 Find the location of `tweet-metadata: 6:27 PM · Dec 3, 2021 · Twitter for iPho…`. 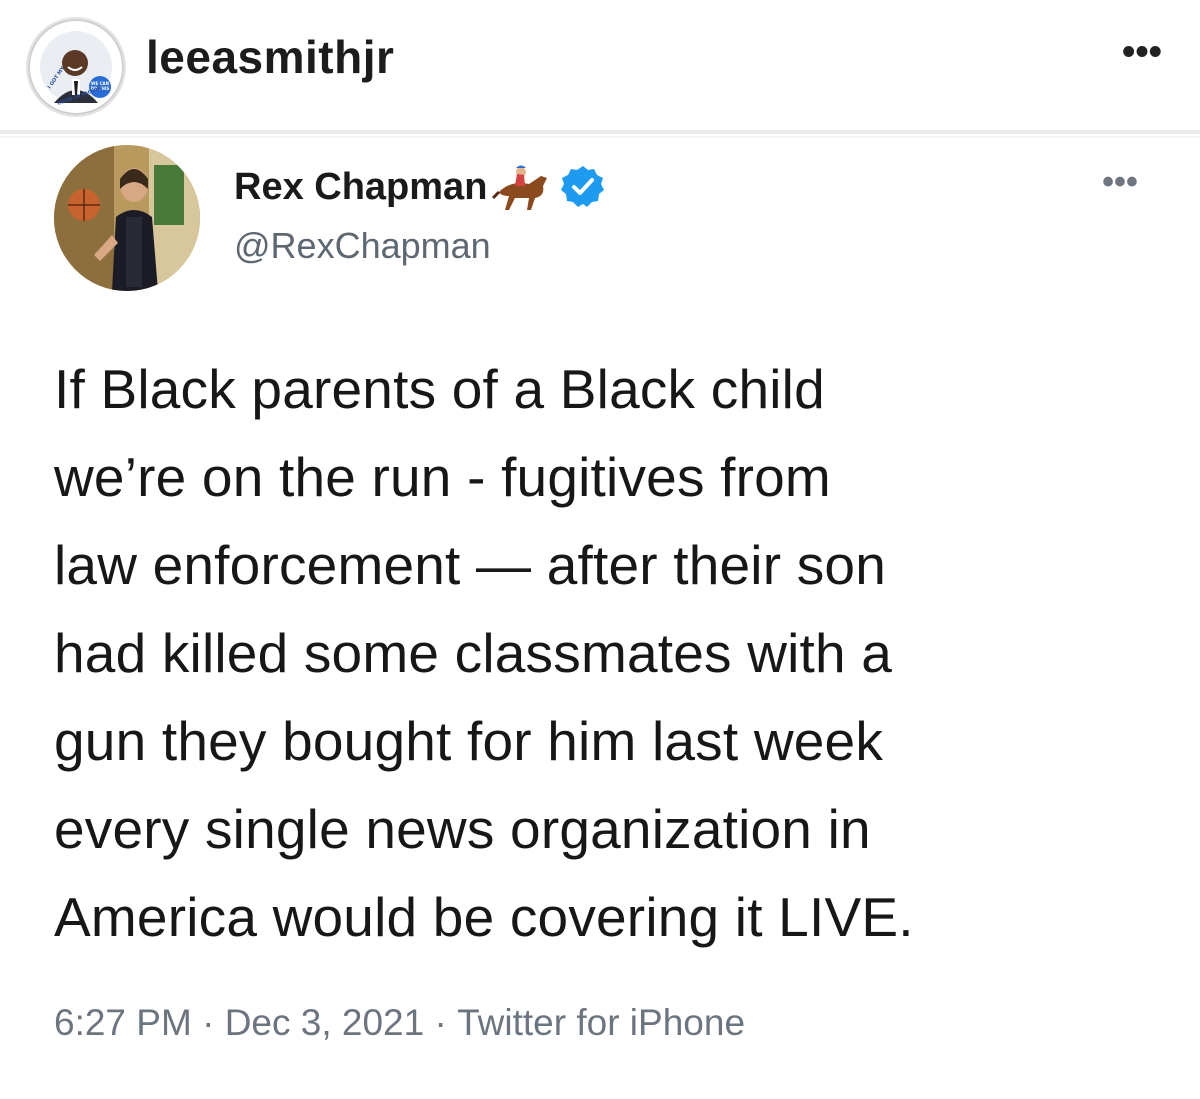

tweet-metadata: 6:27 PM · Dec 3, 2021 · Twitter for iPho… is located at coordinates (399, 1022).